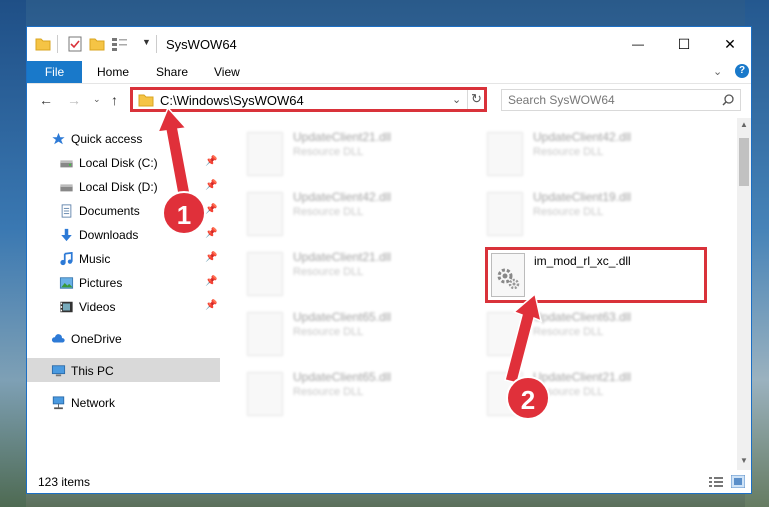  What do you see at coordinates (528, 398) in the screenshot?
I see `step-2-badge: 2` at bounding box center [528, 398].